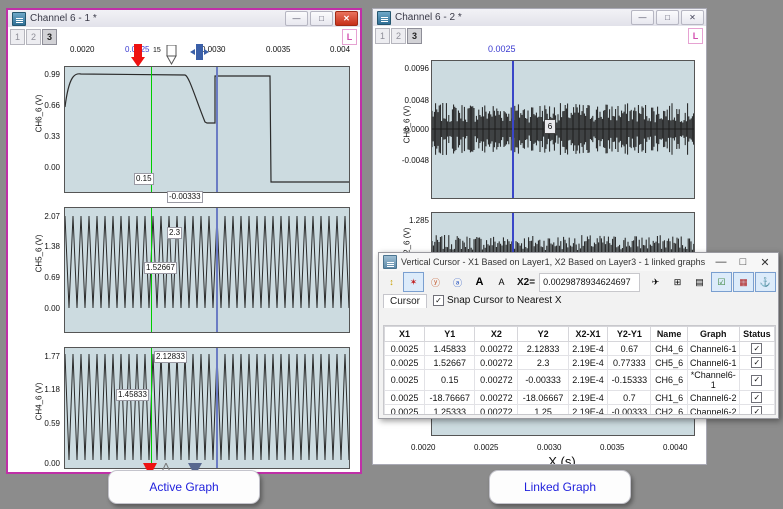  What do you see at coordinates (539, 18) in the screenshot?
I see `right-window-titlebar: Channel 6 - 2 * — □ ✕` at bounding box center [539, 18].